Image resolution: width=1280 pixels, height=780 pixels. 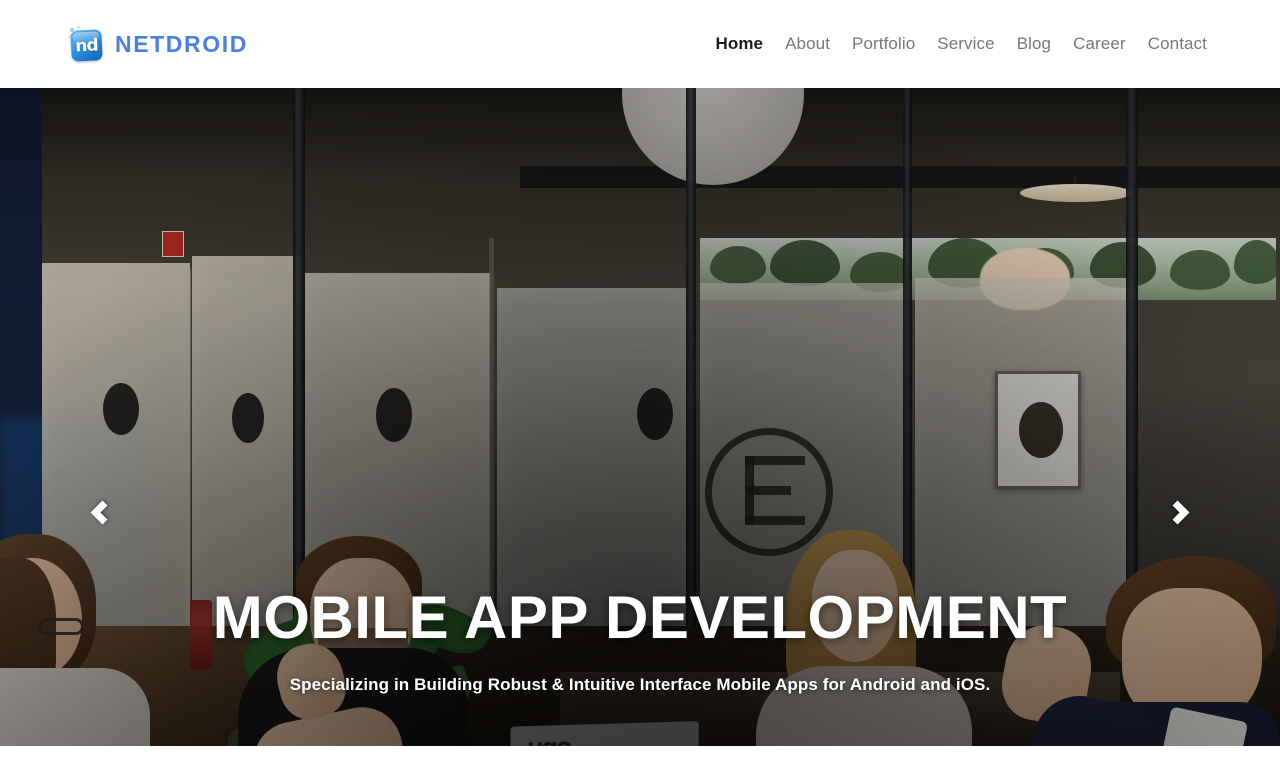 I want to click on content-gap, so click(x=640, y=763).